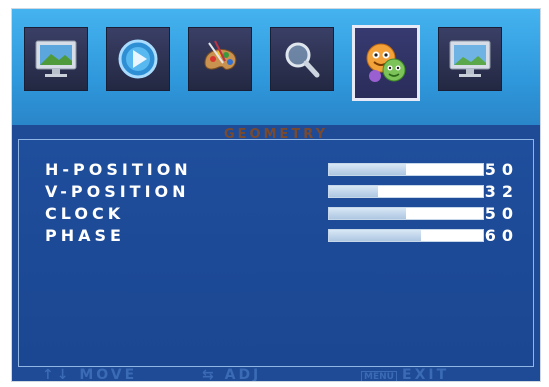  What do you see at coordinates (283, 192) in the screenshot?
I see `setting-row-v-position: V-POSITION 32` at bounding box center [283, 192].